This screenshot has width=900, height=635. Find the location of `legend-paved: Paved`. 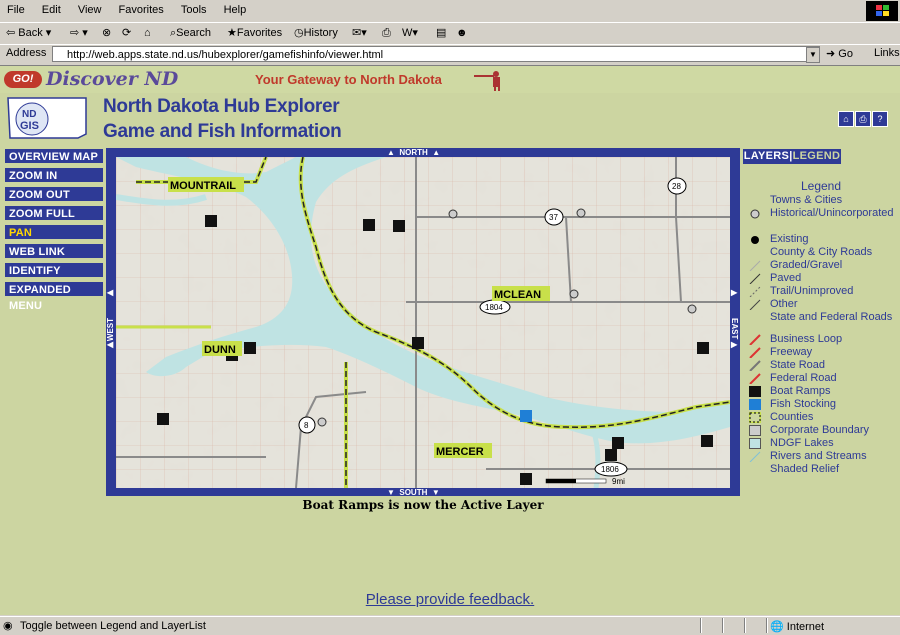

legend-paved: Paved is located at coordinates (821, 278).